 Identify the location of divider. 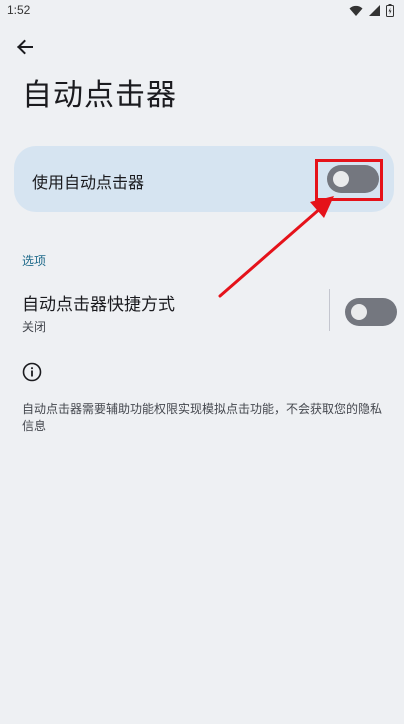
(329, 310).